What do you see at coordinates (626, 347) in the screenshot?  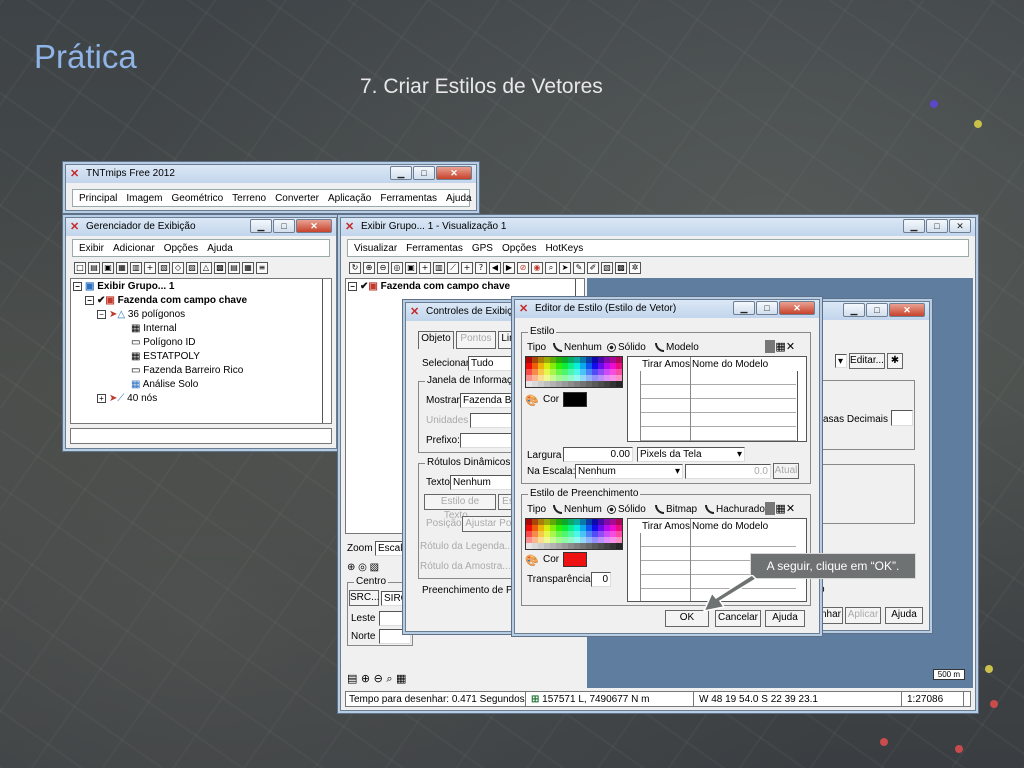 I see `tipo-solido-radio: Sólido` at bounding box center [626, 347].